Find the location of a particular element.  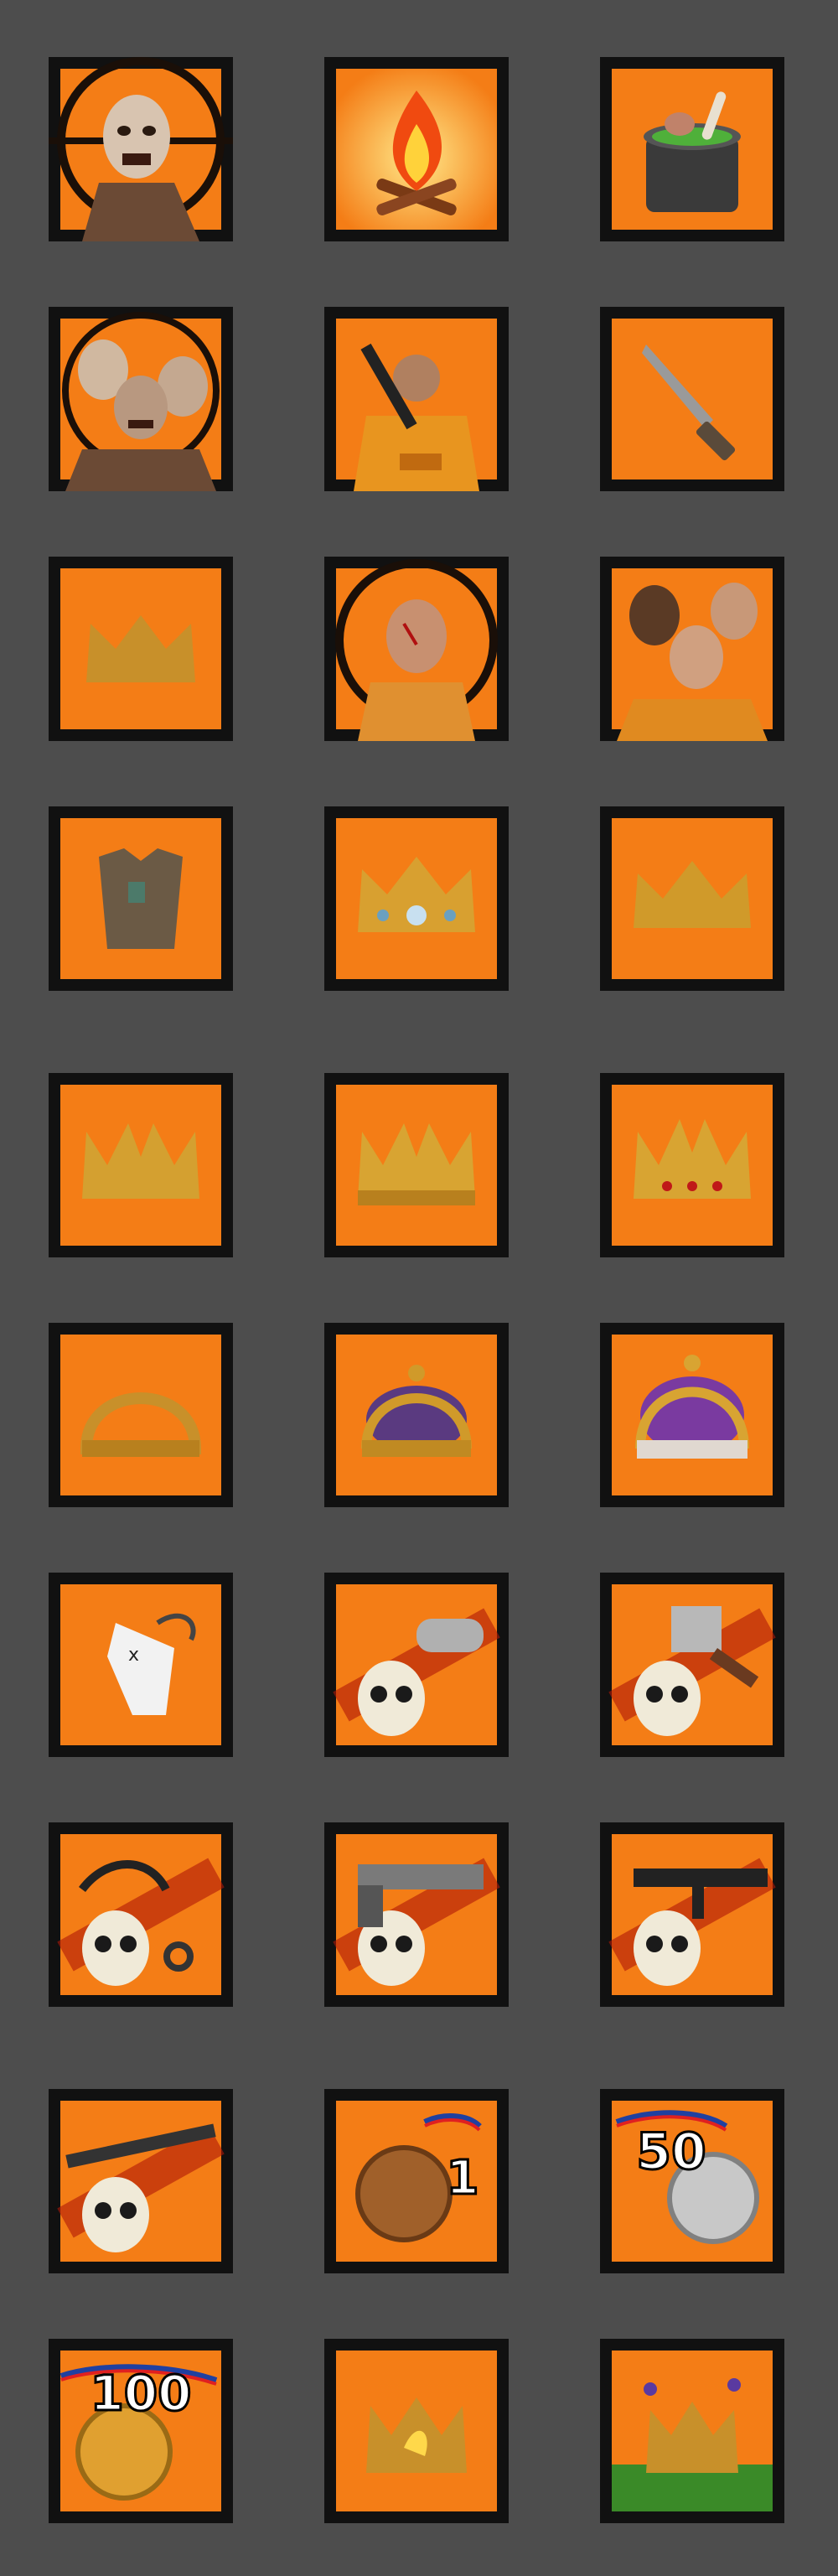

gold-medal-icon: 100 is located at coordinates (141, 2431).